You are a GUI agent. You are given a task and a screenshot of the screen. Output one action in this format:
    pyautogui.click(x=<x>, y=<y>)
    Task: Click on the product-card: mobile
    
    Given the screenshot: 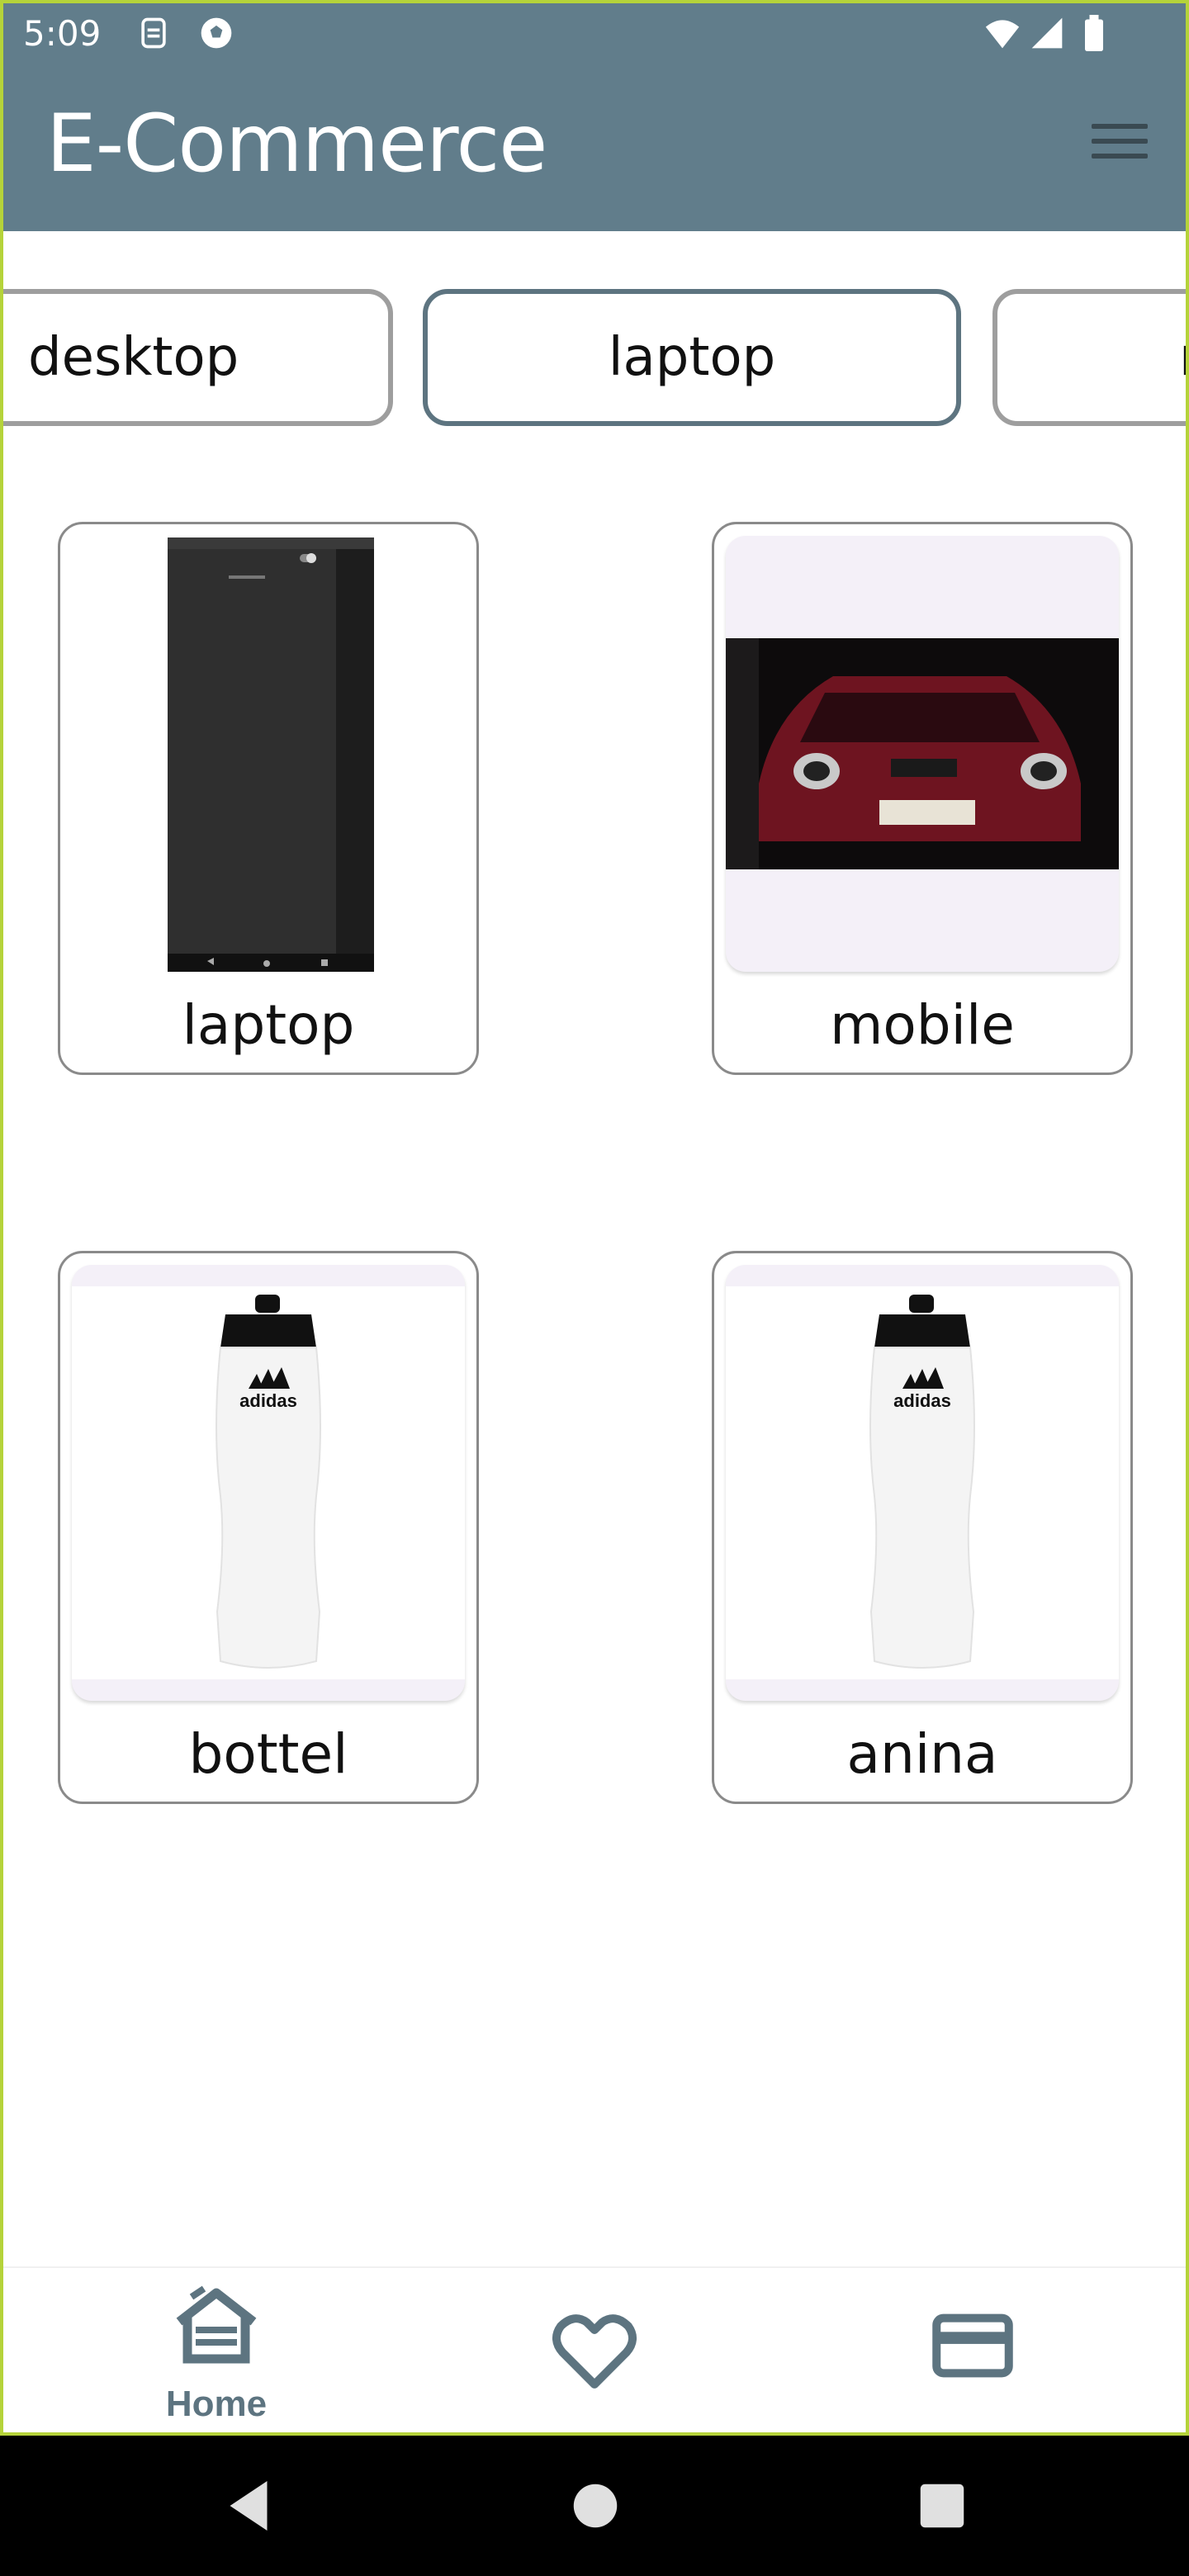 What is the action you would take?
    pyautogui.click(x=922, y=798)
    